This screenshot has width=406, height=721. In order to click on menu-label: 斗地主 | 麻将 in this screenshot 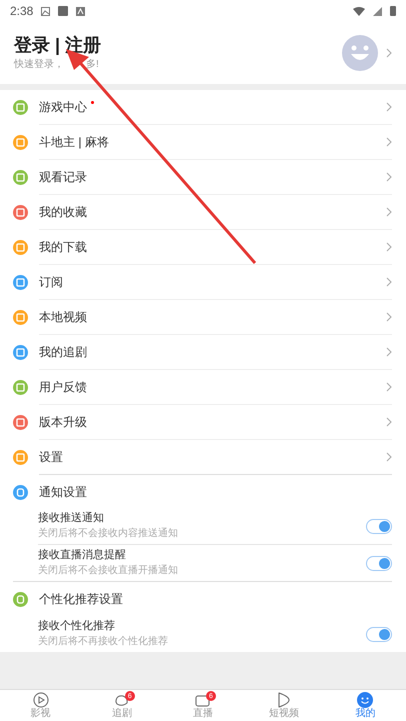, I will do `click(74, 142)`.